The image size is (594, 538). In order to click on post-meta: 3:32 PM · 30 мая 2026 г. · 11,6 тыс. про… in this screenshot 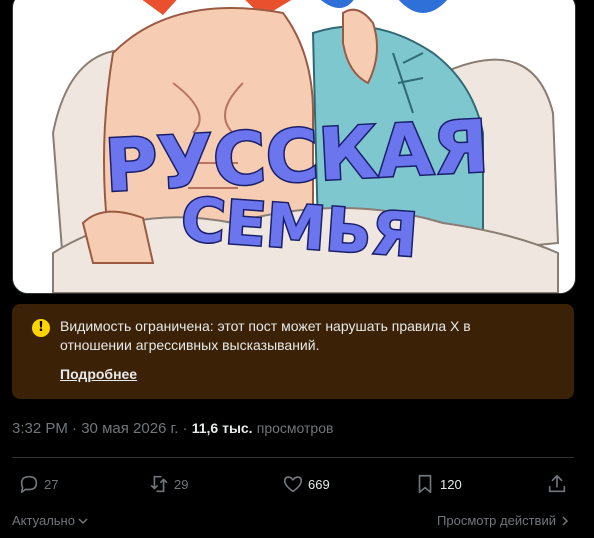, I will do `click(172, 428)`.